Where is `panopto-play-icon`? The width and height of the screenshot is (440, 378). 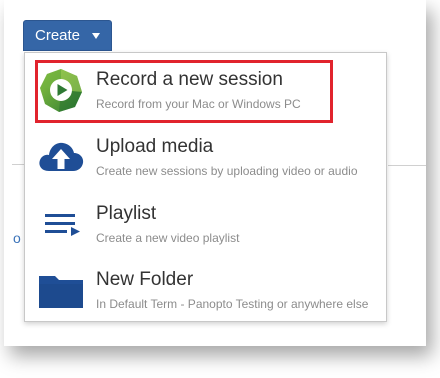
panopto-play-icon is located at coordinates (61, 90).